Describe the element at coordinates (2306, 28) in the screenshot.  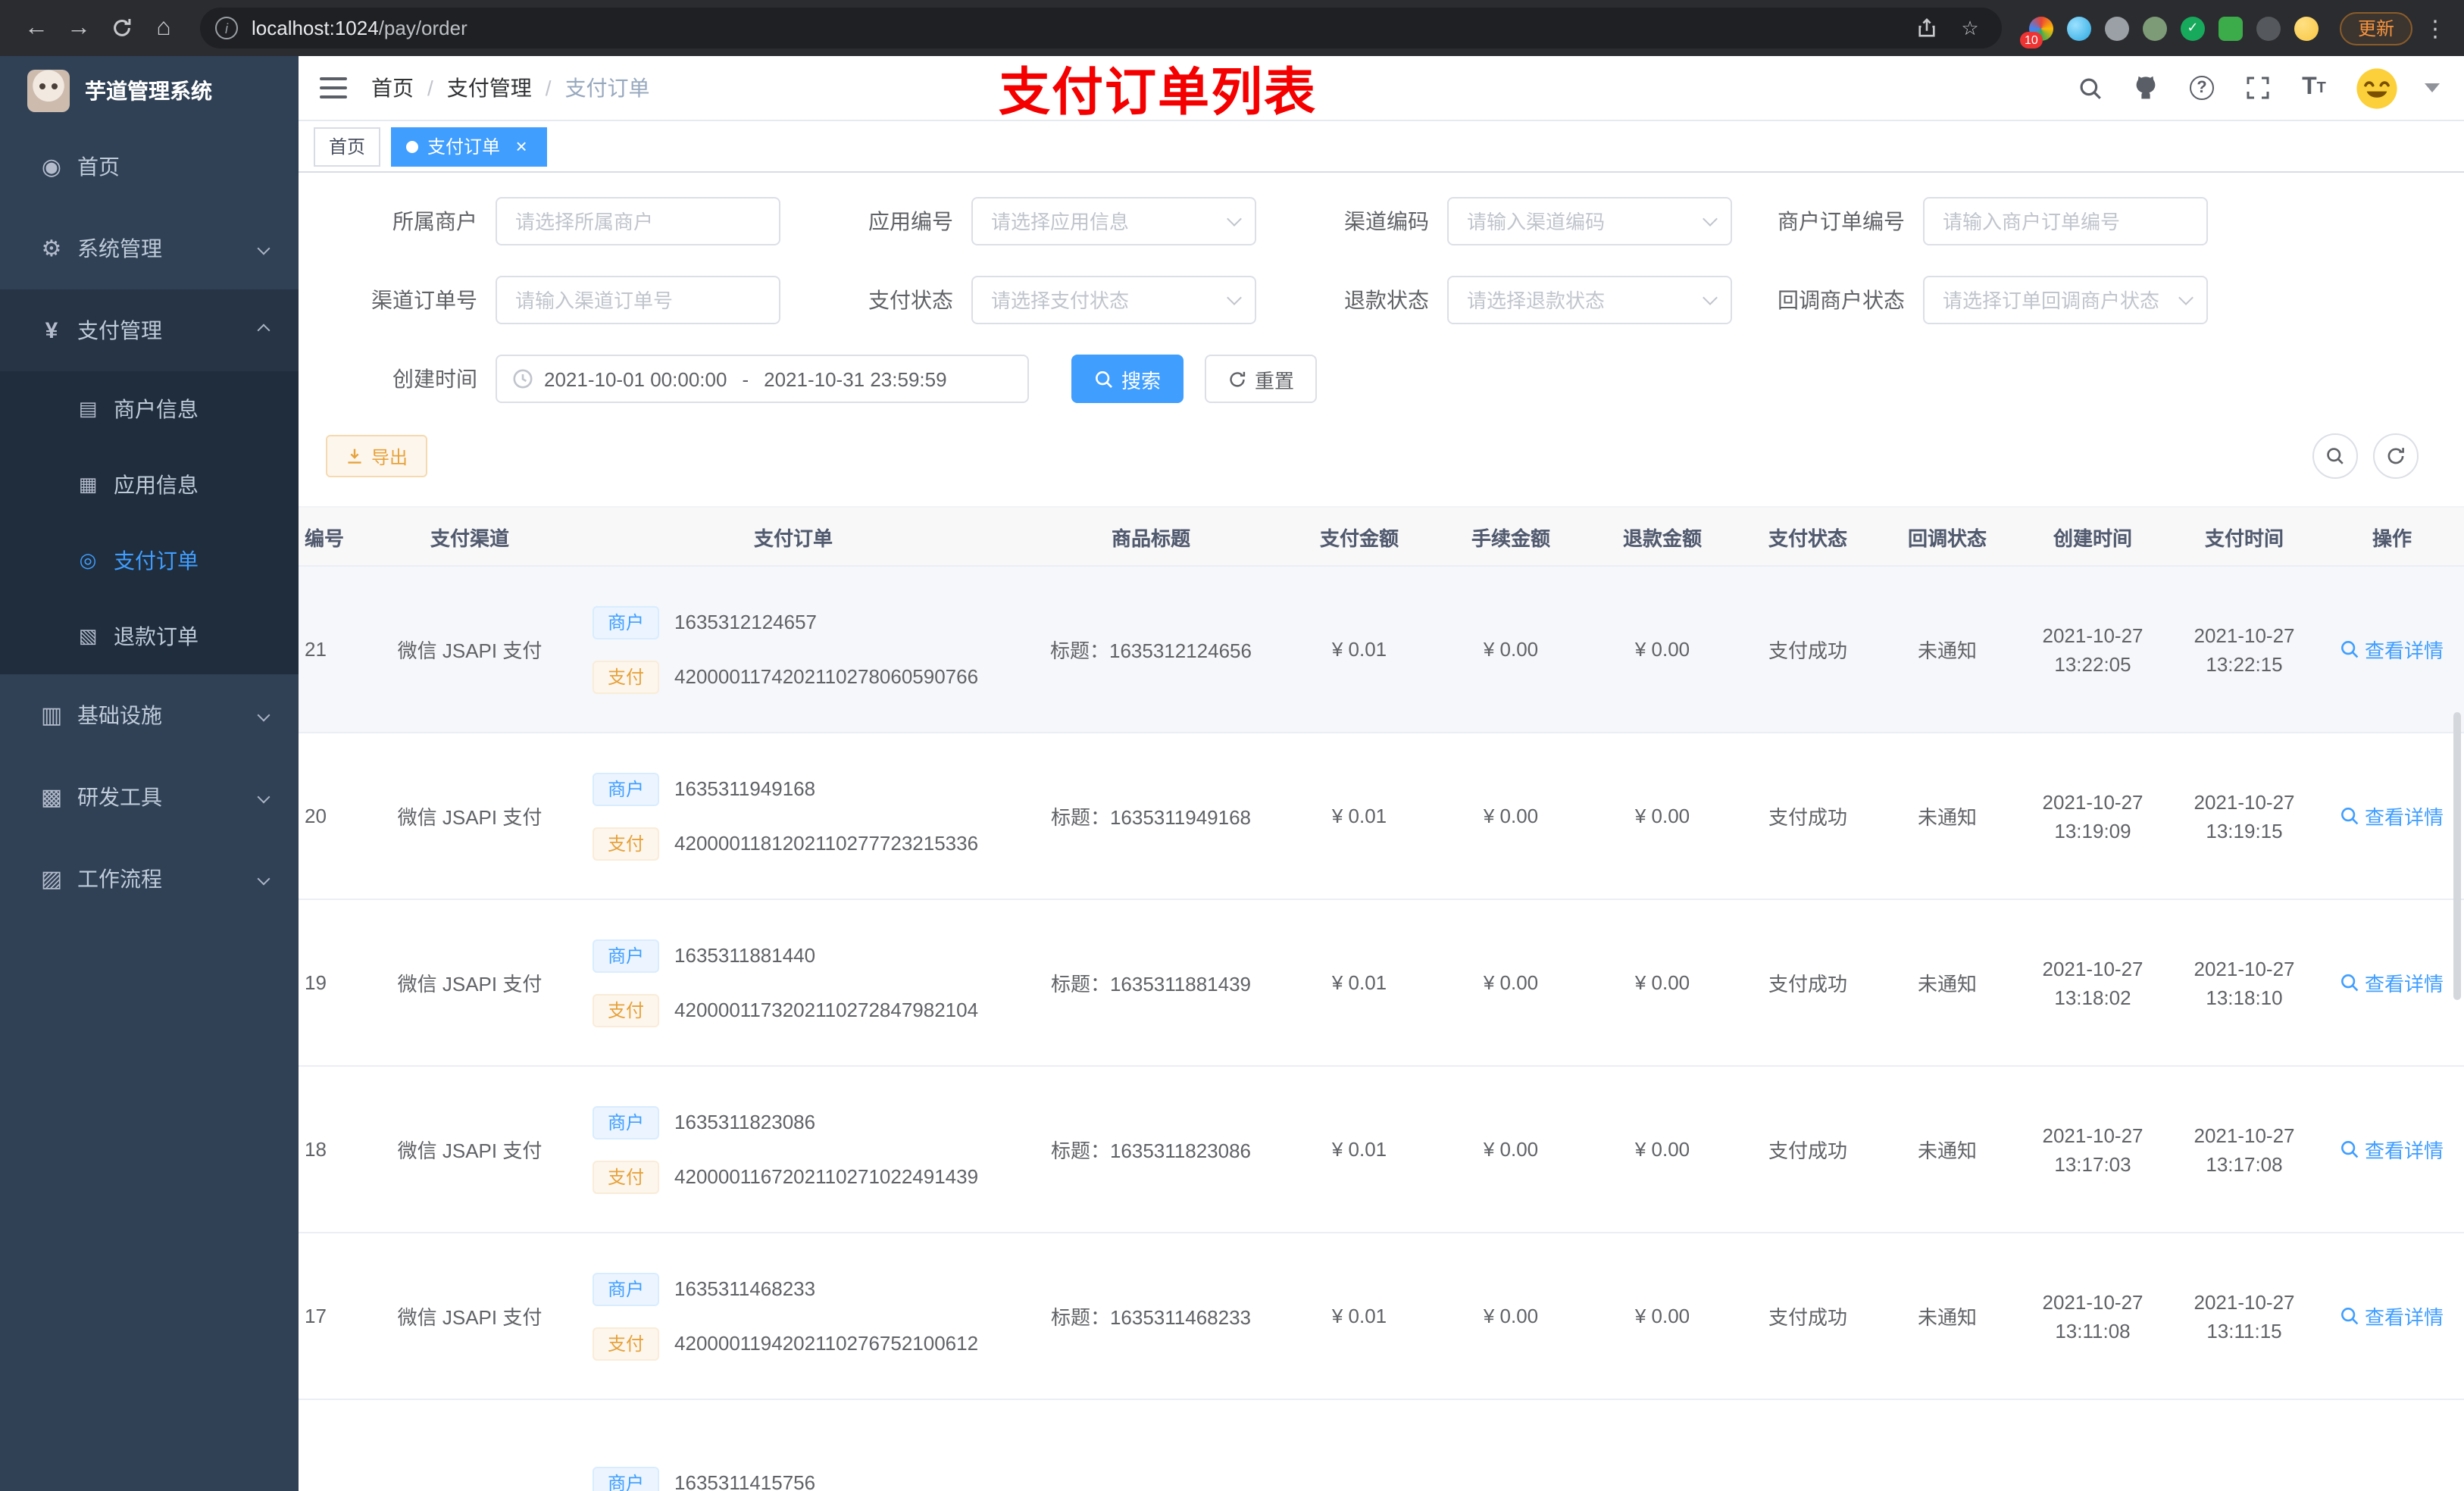
I see `ext-icon-emoji` at that location.